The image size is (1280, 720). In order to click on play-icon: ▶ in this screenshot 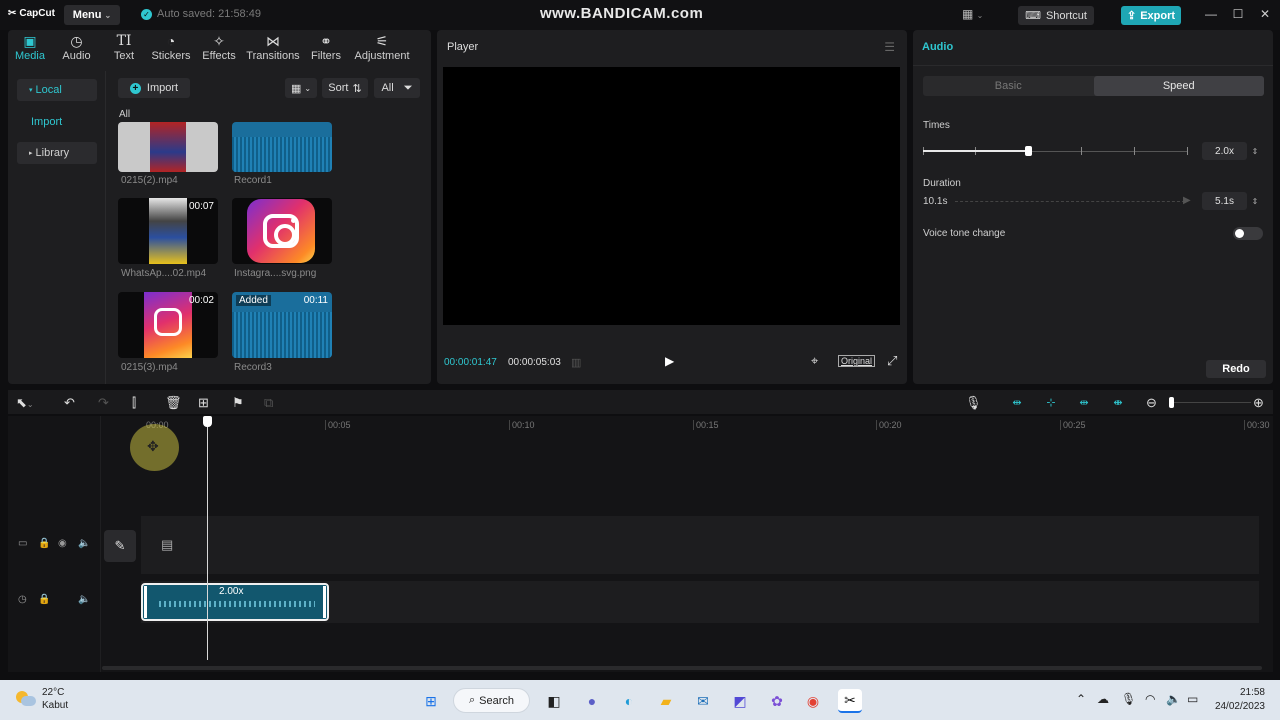, I will do `click(669, 361)`.